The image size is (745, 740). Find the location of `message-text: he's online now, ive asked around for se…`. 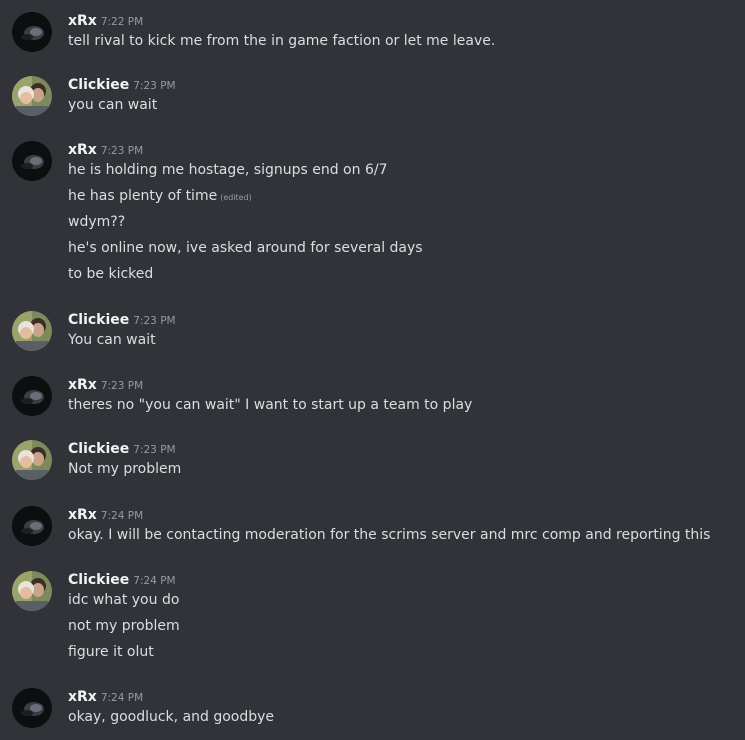

message-text: he's online now, ive asked around for se… is located at coordinates (245, 248).